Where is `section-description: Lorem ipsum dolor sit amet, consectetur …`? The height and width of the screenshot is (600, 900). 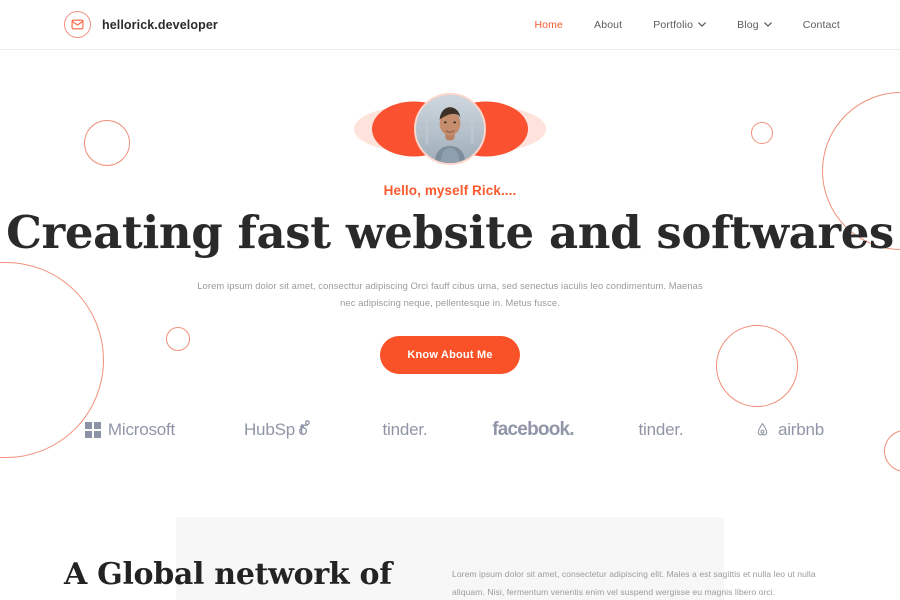
section-description: Lorem ipsum dolor sit amet, consectetur … is located at coordinates (634, 583).